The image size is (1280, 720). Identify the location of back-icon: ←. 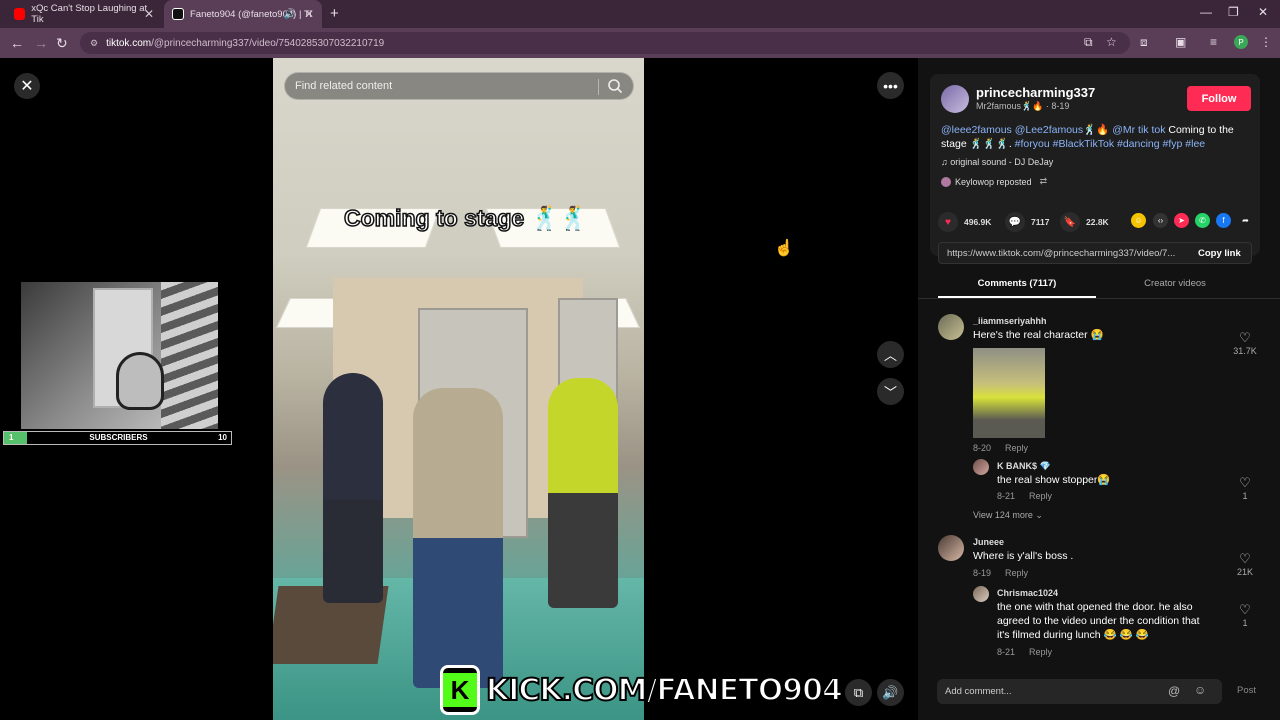
(17, 43).